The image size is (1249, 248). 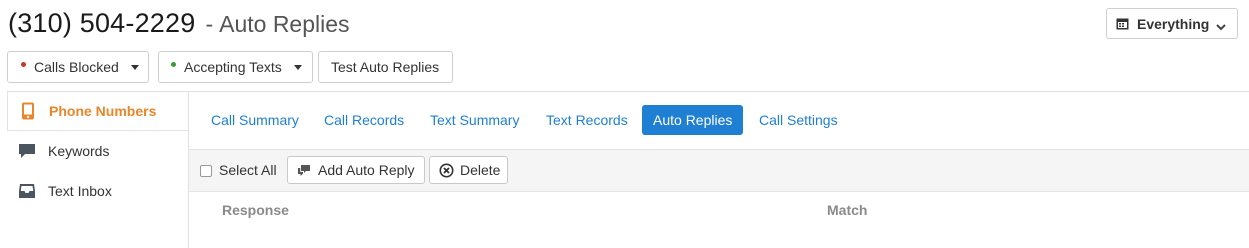 What do you see at coordinates (304, 170) in the screenshot?
I see `chat-bubbles-icon` at bounding box center [304, 170].